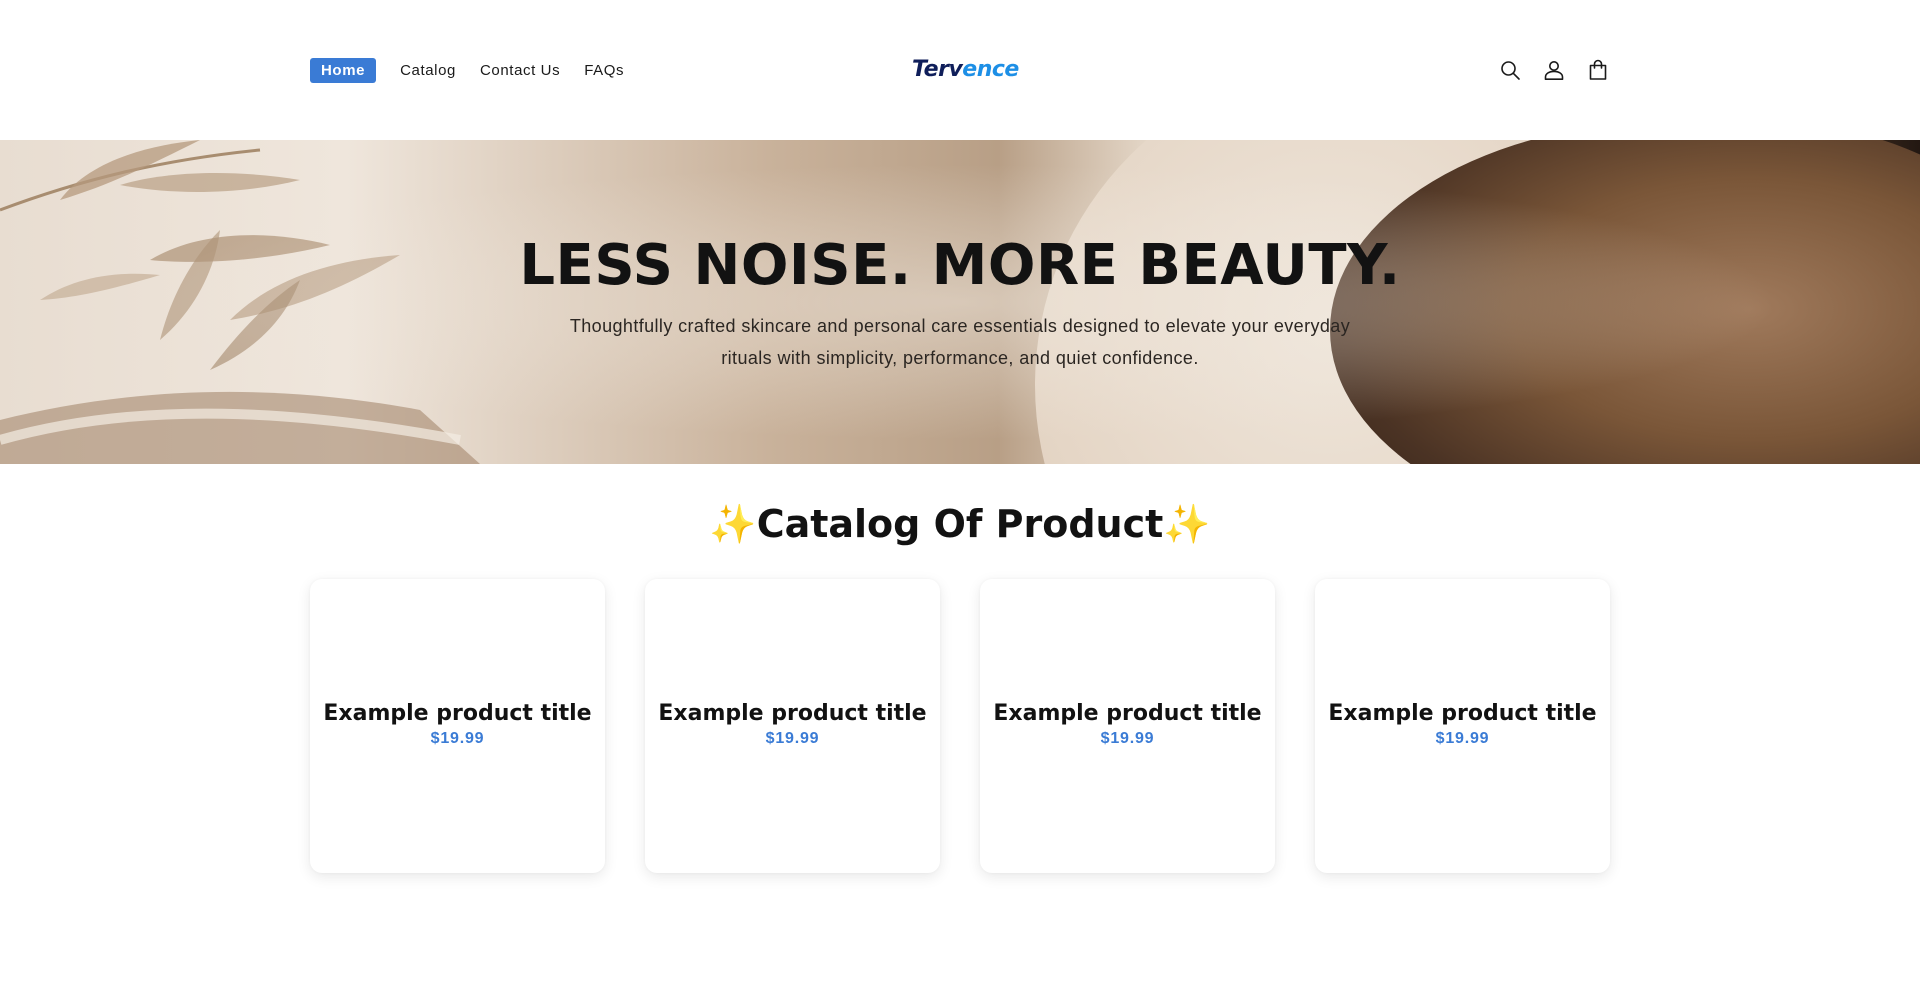 The image size is (1920, 993). I want to click on nav-item-home: Home, so click(343, 70).